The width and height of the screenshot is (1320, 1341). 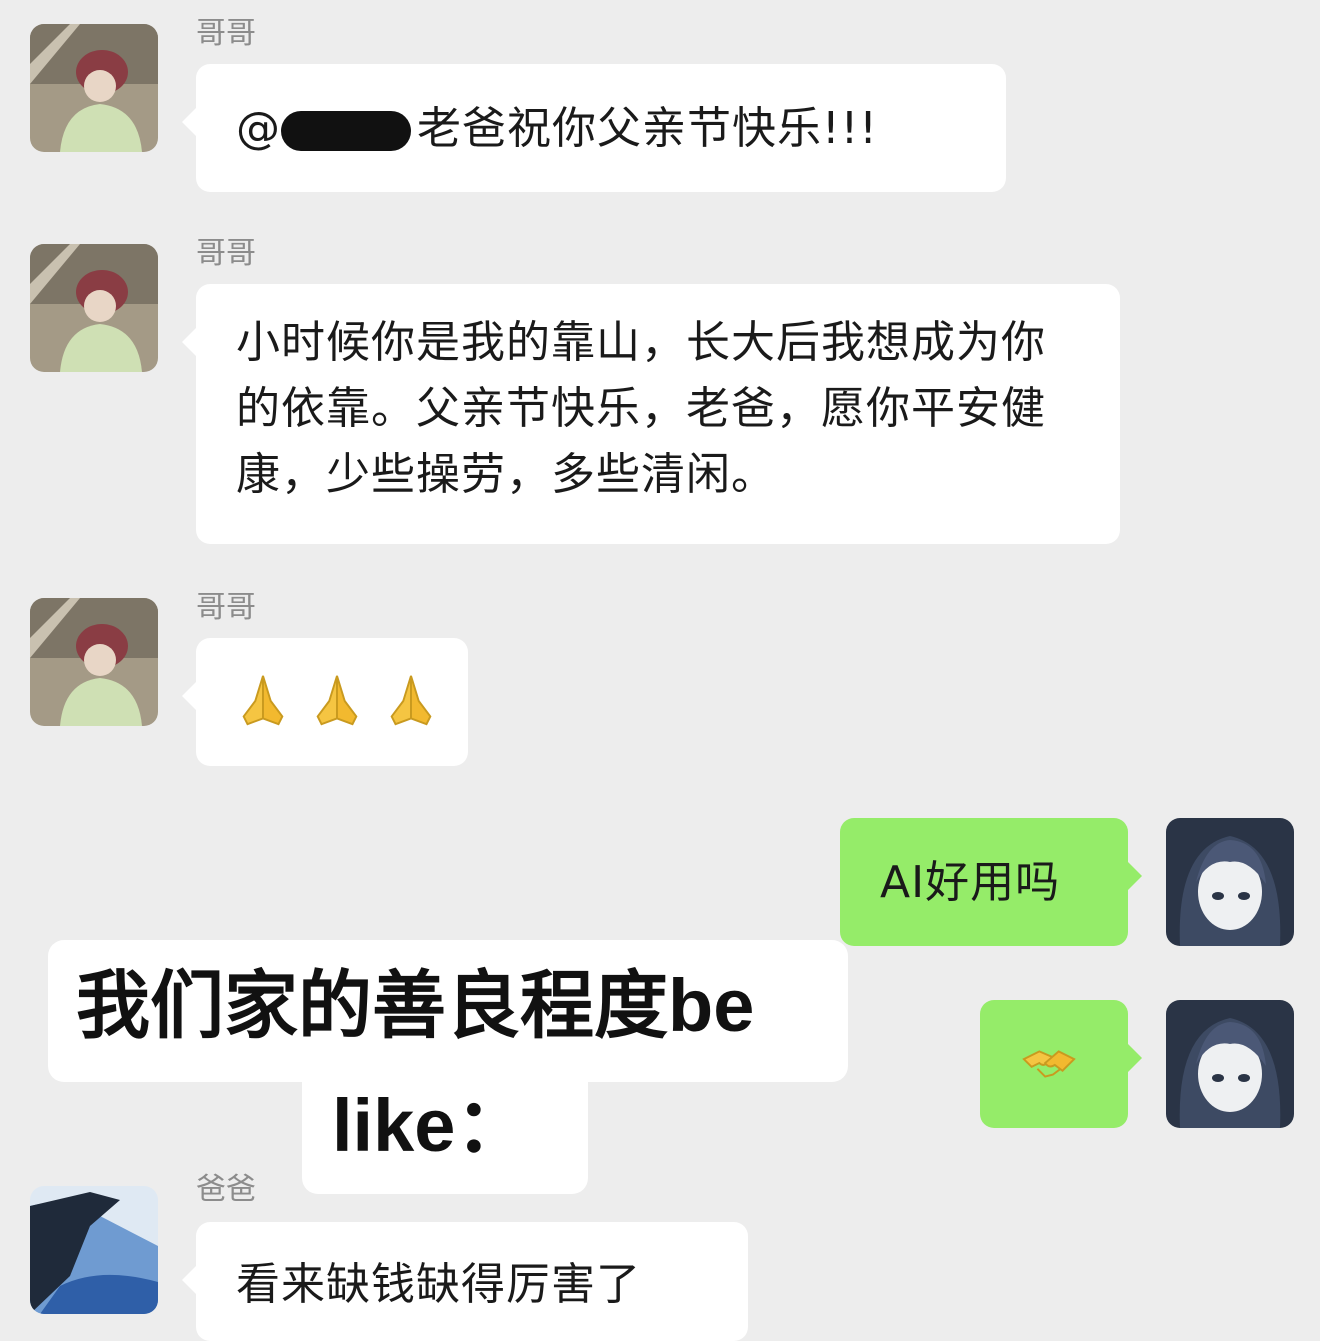 I want to click on caption-box-line2: like：, so click(x=445, y=1133).